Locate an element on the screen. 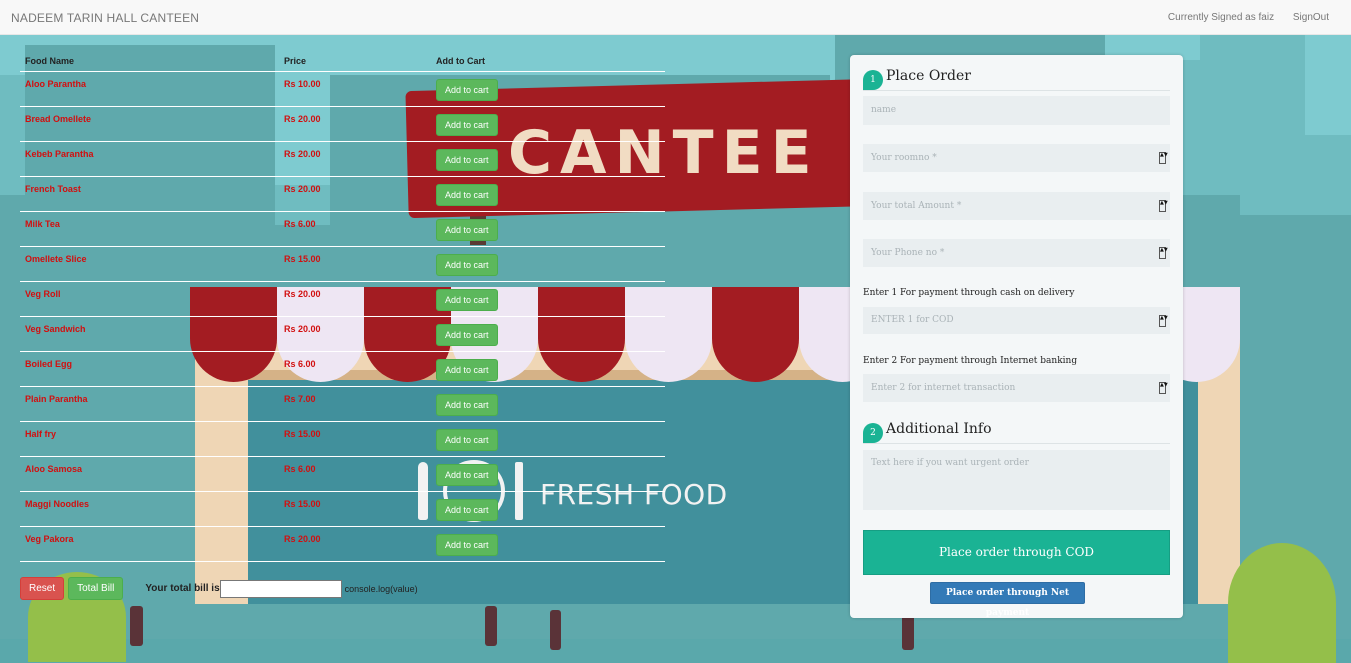  food-price: Rs 15.00 is located at coordinates (302, 434).